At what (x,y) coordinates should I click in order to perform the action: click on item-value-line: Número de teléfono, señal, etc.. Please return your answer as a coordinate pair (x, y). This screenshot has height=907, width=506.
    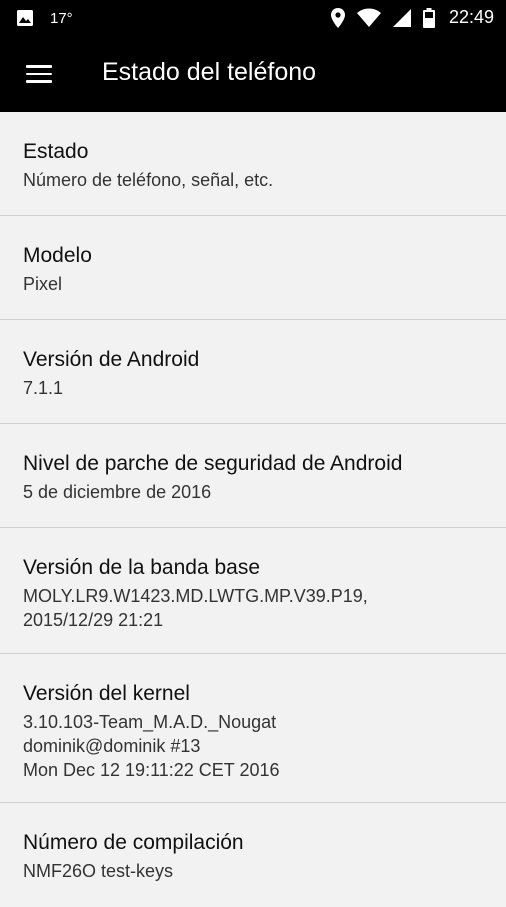
    Looking at the image, I should click on (148, 180).